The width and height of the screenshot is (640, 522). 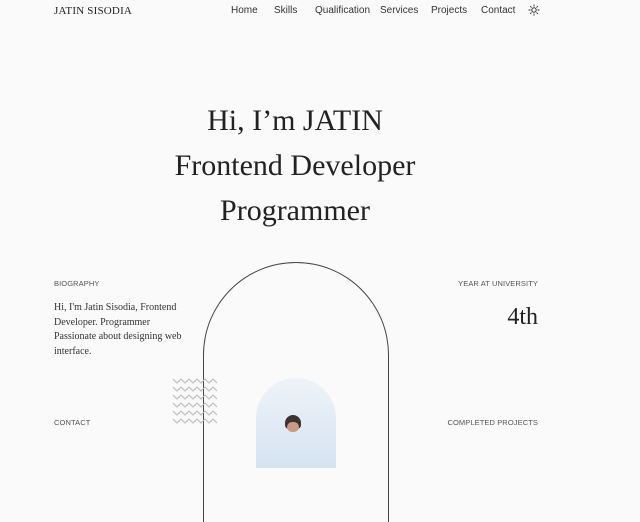 I want to click on nav-skills: Skills, so click(x=285, y=10).